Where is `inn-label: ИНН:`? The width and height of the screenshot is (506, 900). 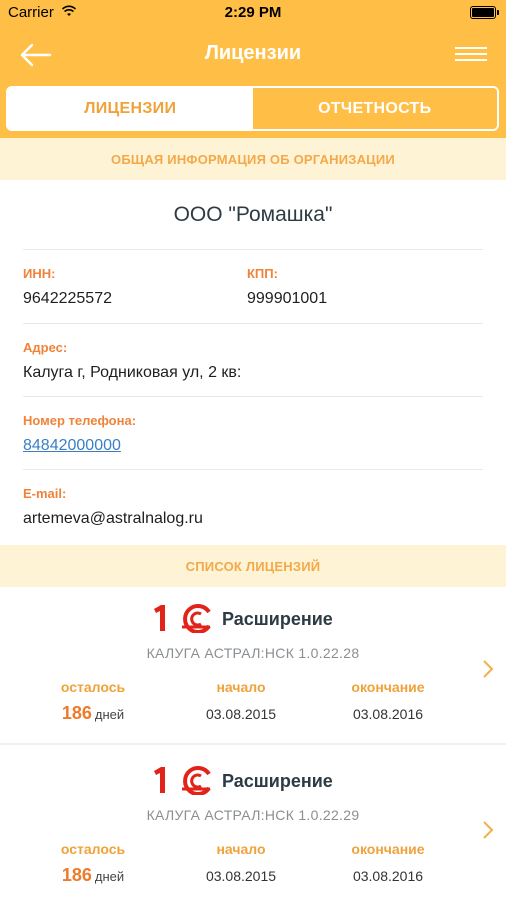
inn-label: ИНН: is located at coordinates (39, 273).